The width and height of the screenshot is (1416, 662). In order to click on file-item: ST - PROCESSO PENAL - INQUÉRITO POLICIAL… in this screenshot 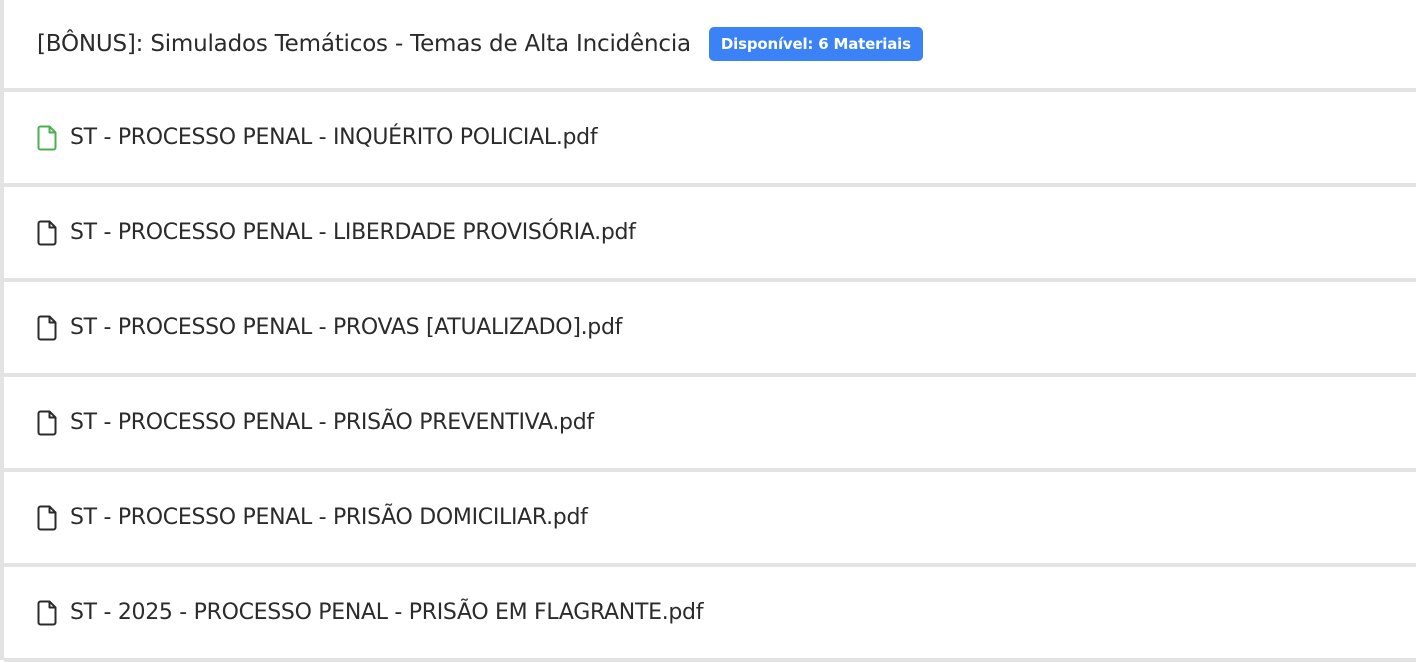, I will do `click(710, 139)`.